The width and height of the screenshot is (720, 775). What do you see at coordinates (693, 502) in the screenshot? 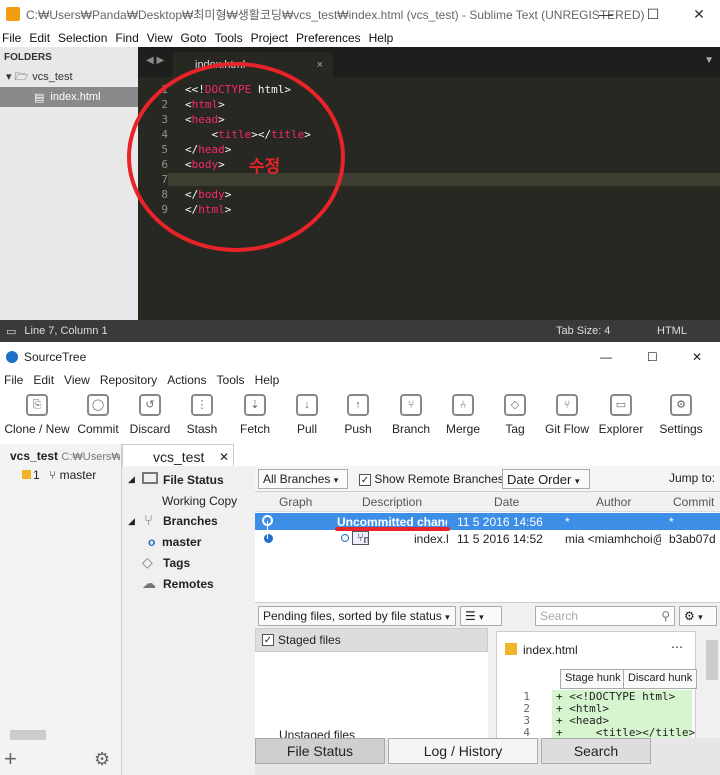
I see `column-commit: Commit` at bounding box center [693, 502].